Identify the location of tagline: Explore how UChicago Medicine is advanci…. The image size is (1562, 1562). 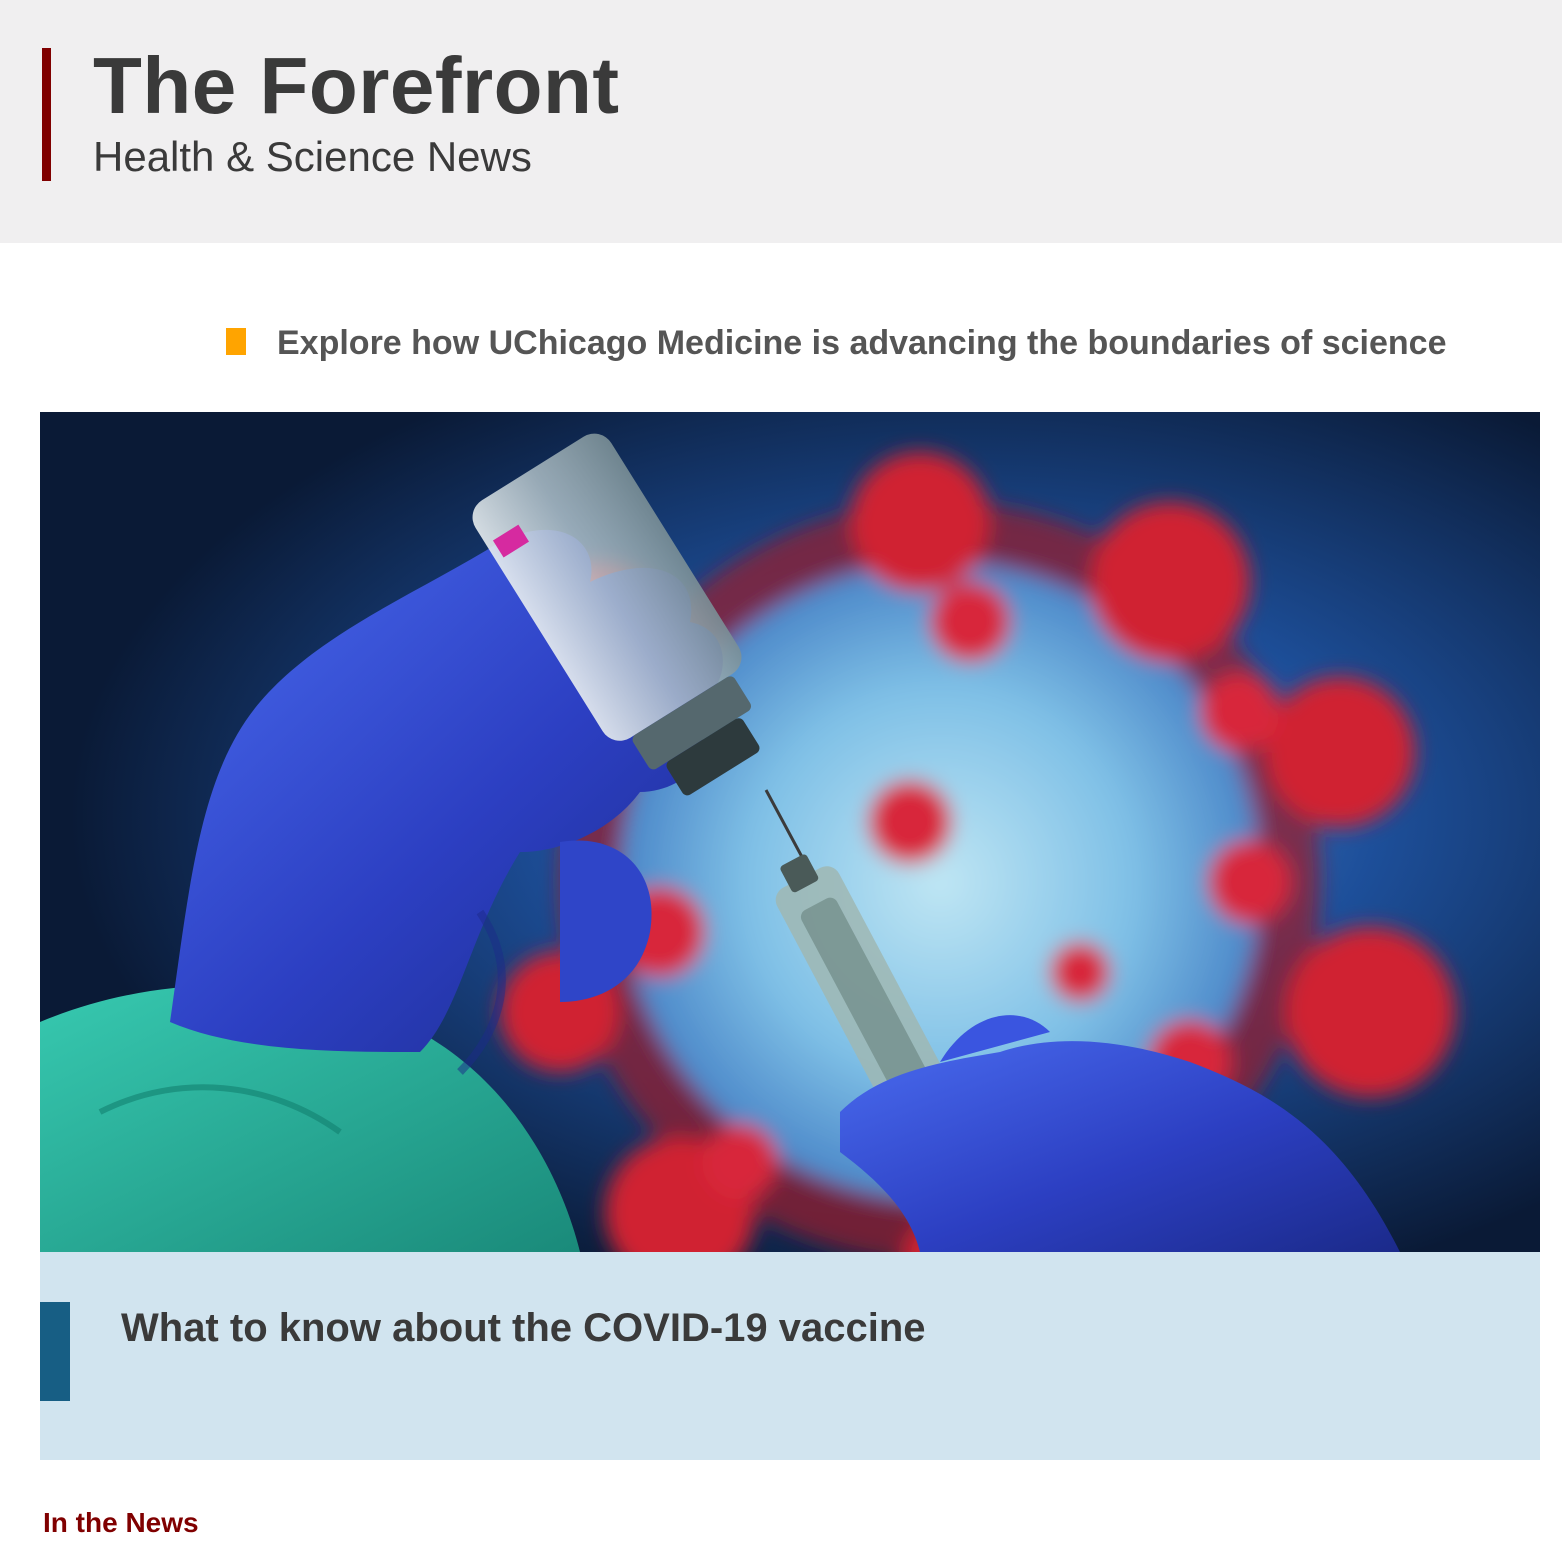
(781, 344).